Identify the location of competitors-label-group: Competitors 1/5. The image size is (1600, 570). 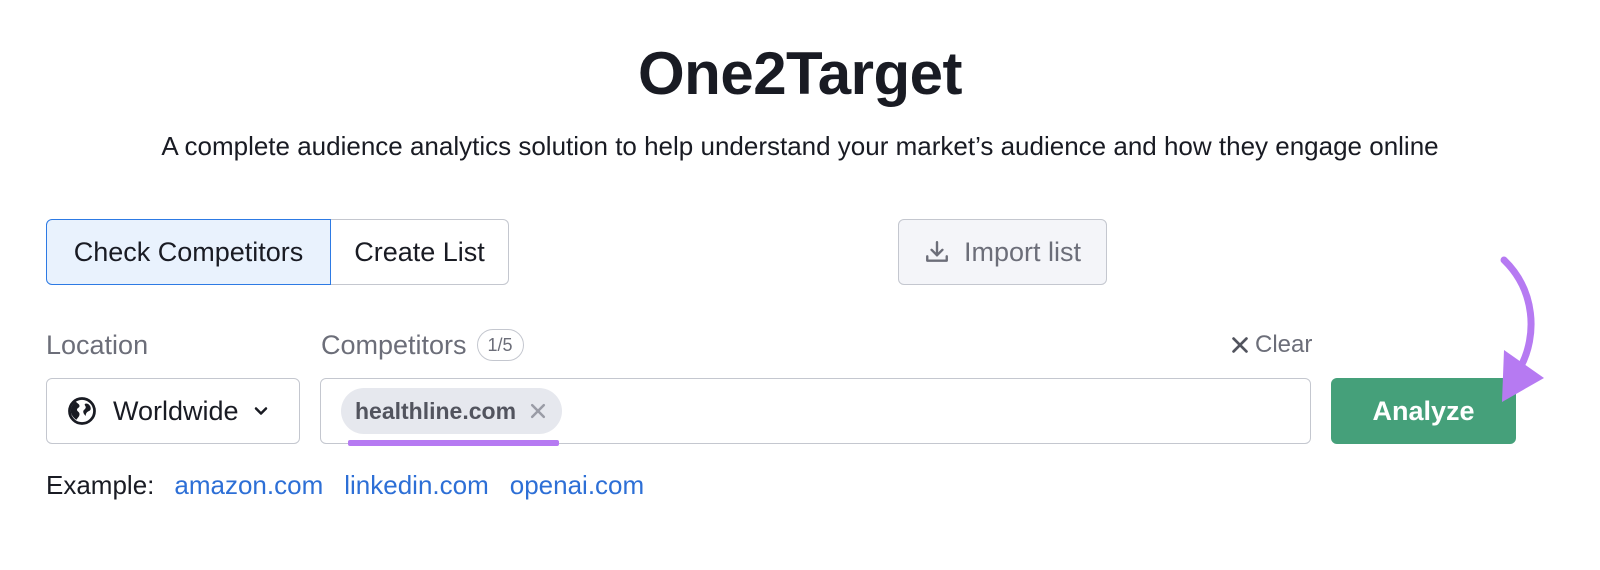
(422, 345).